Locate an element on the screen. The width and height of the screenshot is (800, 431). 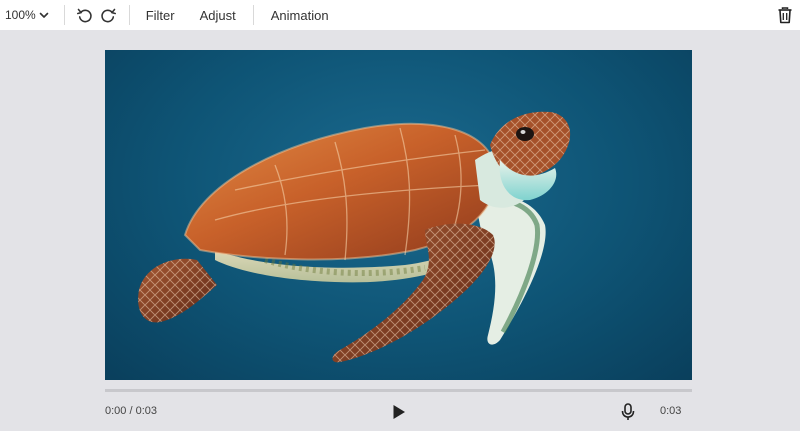
zoom-dropdown: 100% is located at coordinates (27, 15).